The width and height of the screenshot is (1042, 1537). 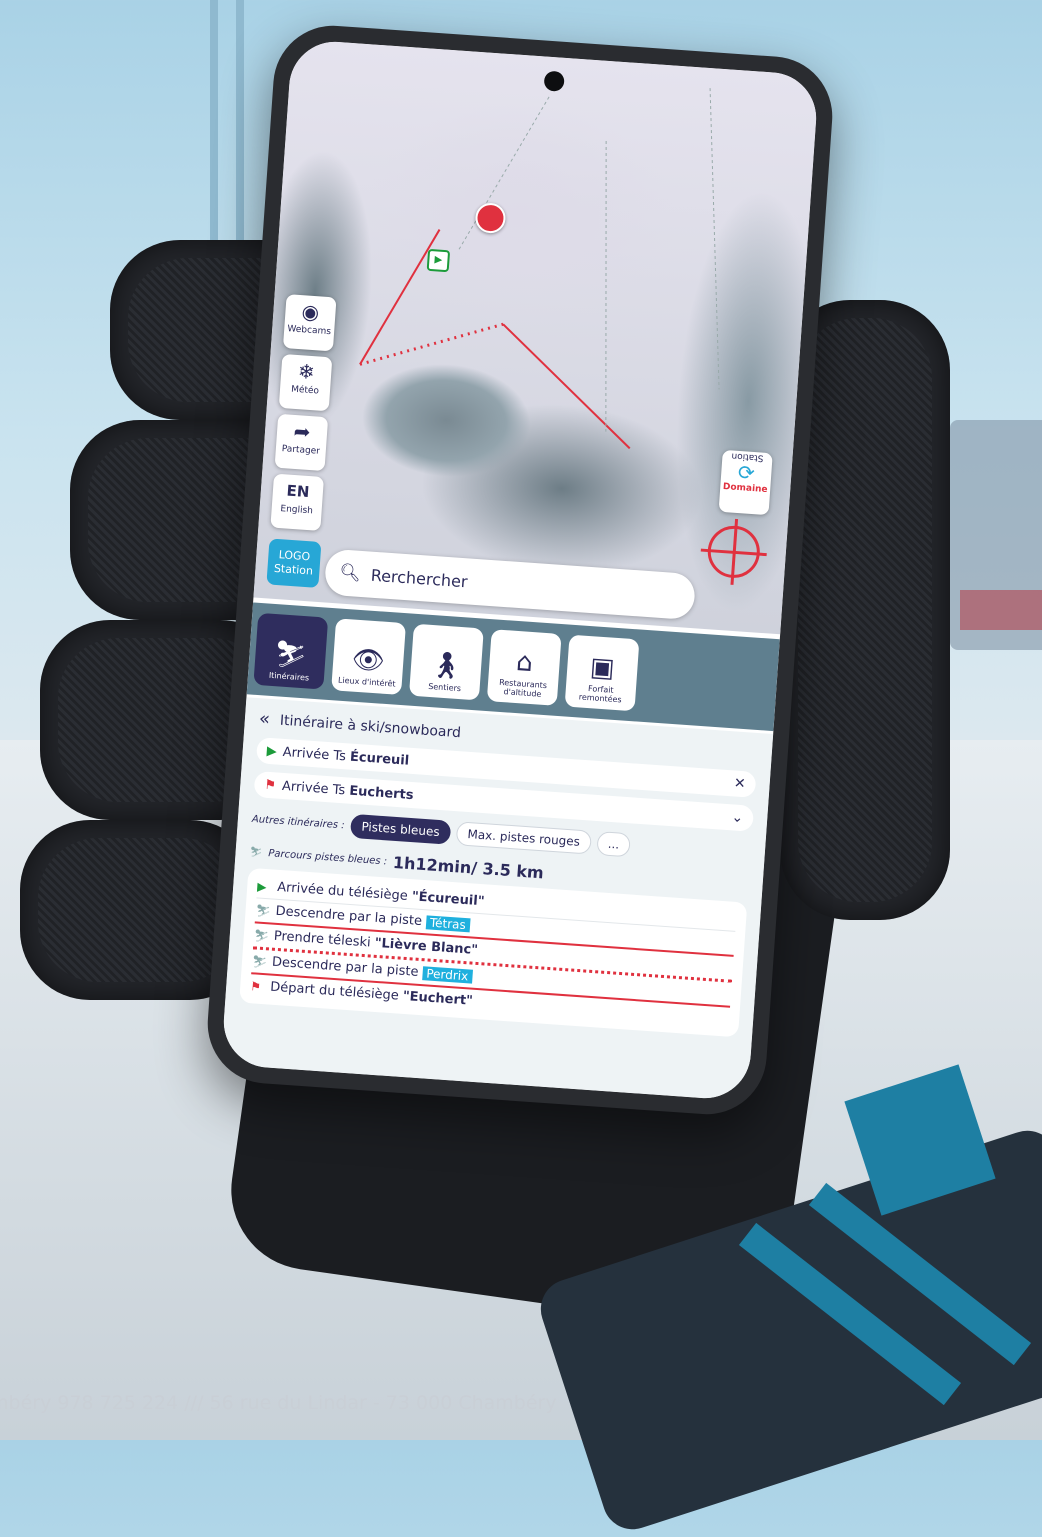 I want to click on weather-button: ❄ Météo, so click(x=305, y=382).